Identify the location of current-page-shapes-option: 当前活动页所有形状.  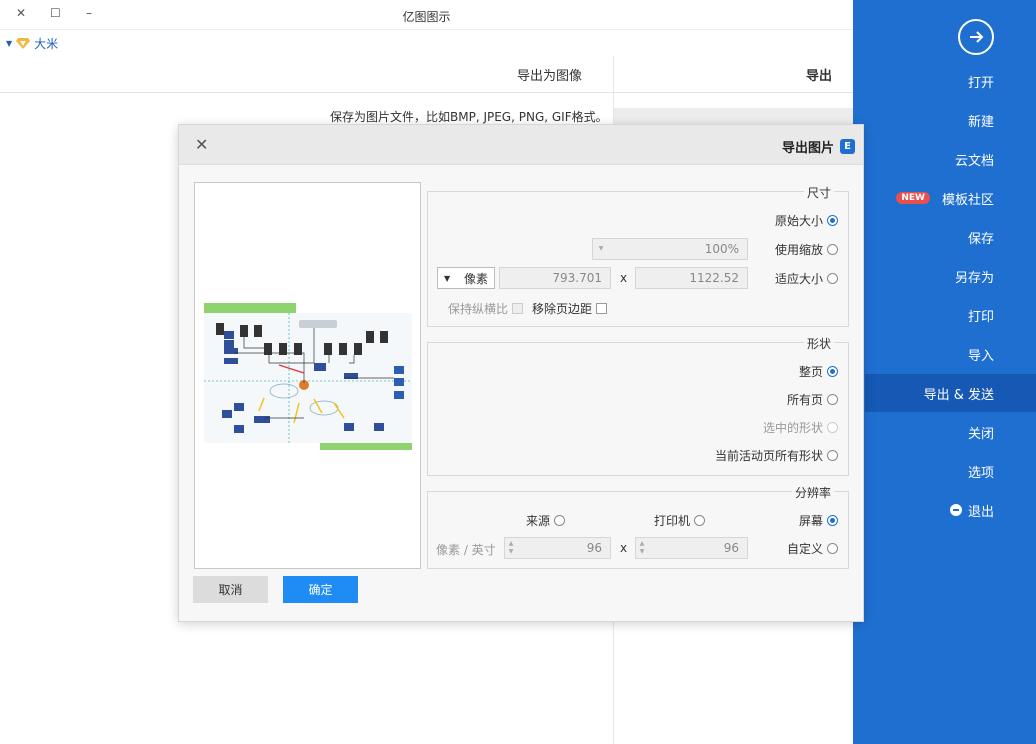
(776, 455).